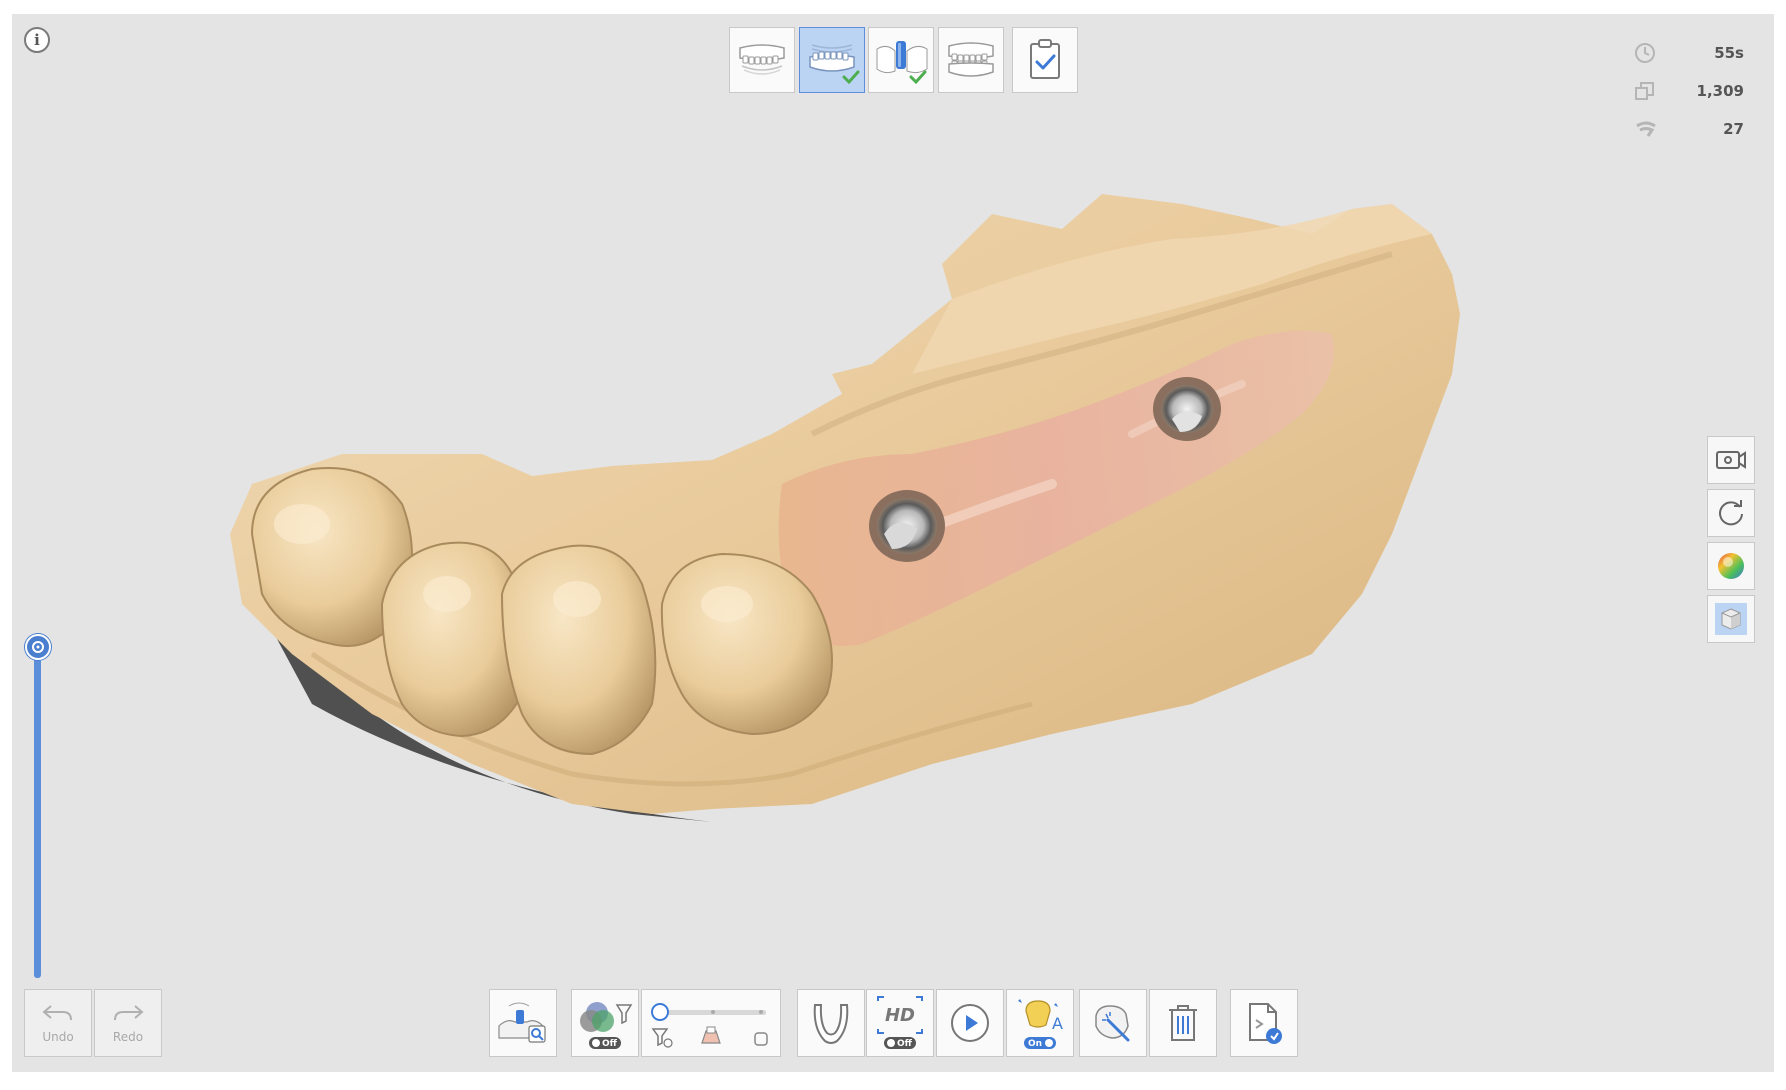  I want to click on play-icon, so click(970, 1023).